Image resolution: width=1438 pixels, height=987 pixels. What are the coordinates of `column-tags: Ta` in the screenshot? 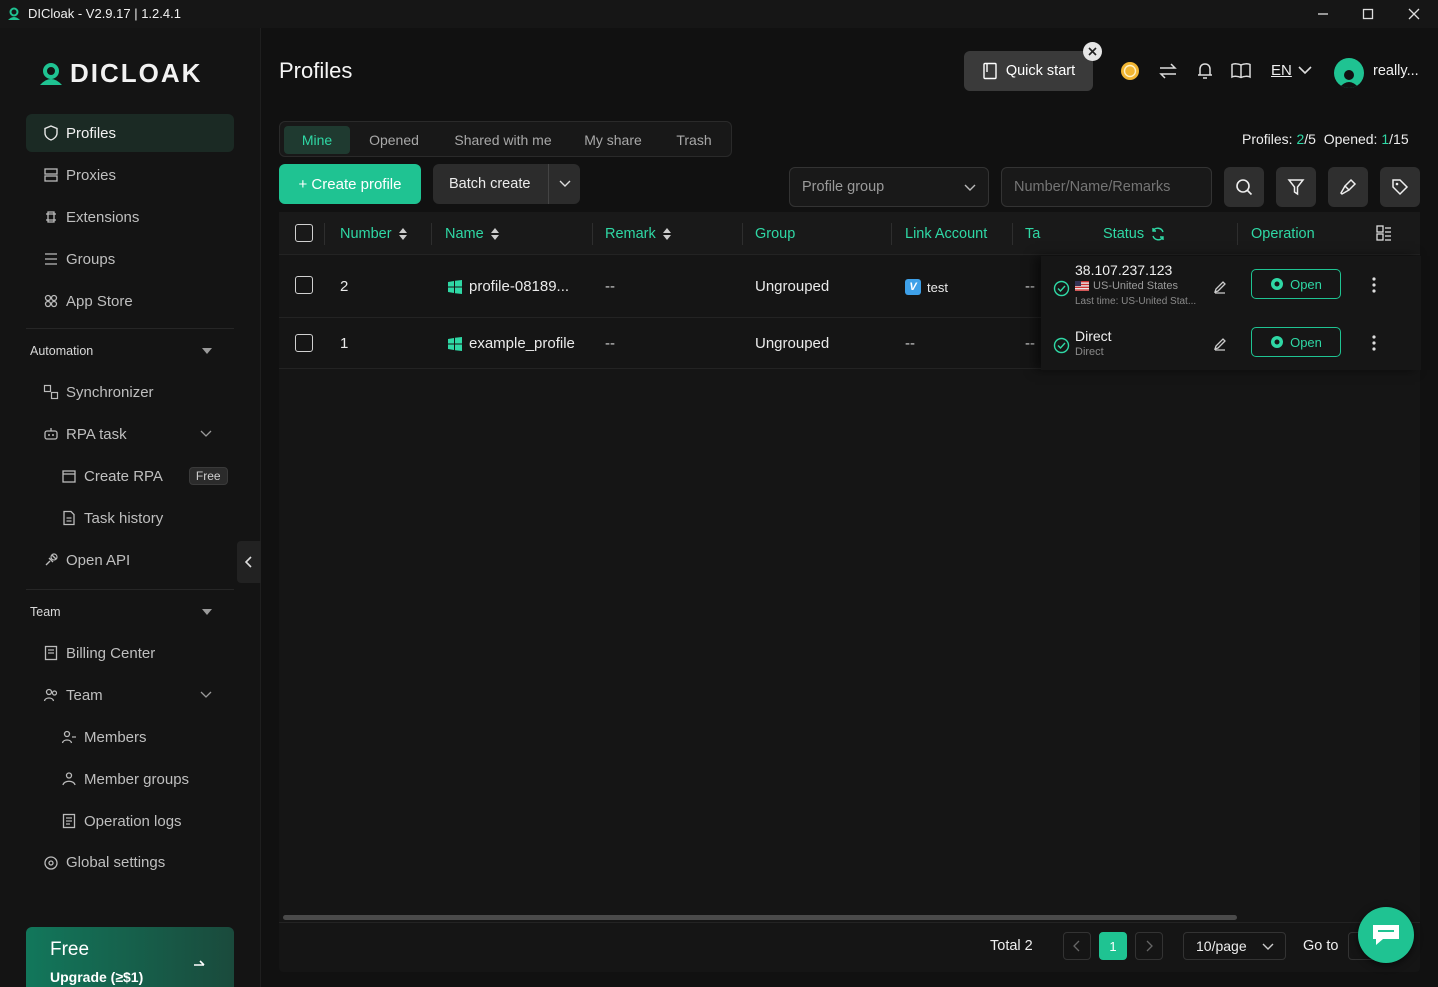 It's located at (1033, 234).